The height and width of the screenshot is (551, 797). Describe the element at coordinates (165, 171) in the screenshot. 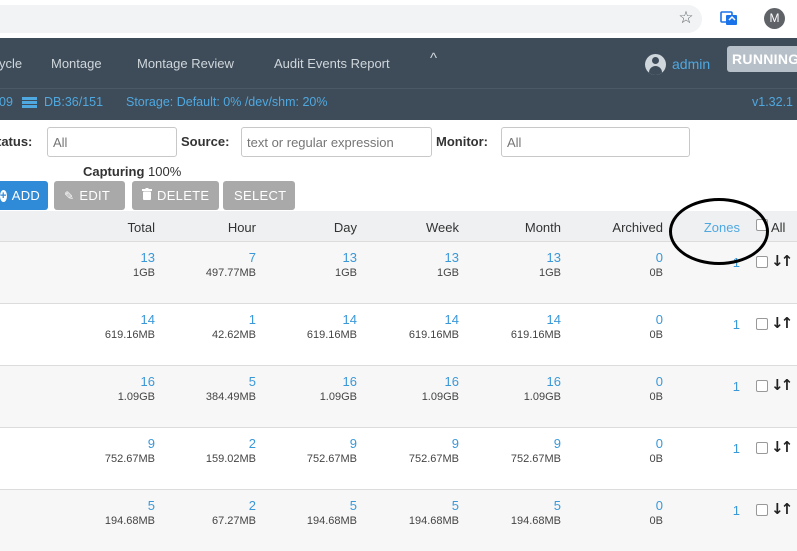

I see `capturing-value: 100%` at that location.